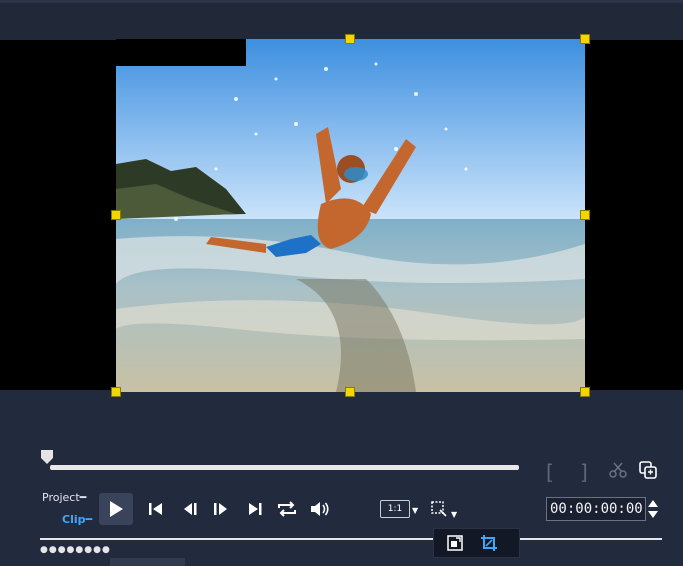 Image resolution: width=683 pixels, height=566 pixels. What do you see at coordinates (439, 509) in the screenshot?
I see `resize-dropdown-icon` at bounding box center [439, 509].